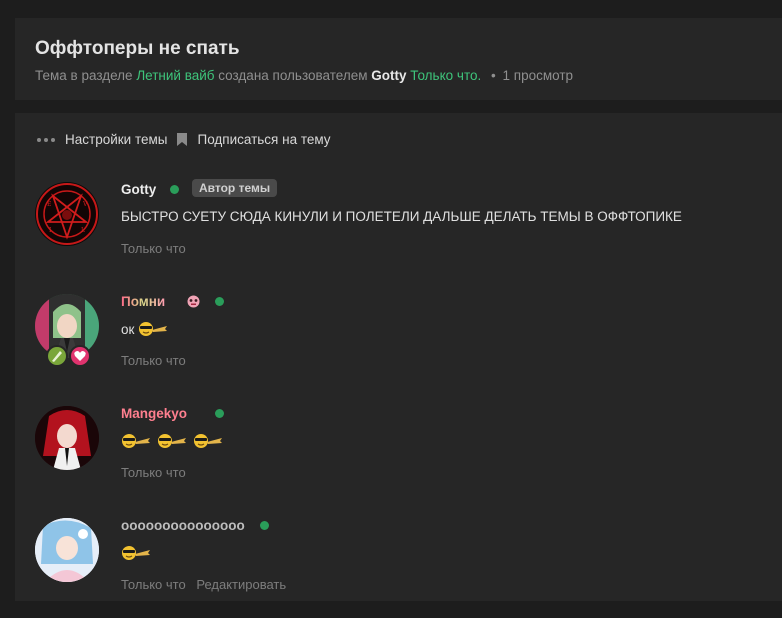 This screenshot has width=782, height=618. Describe the element at coordinates (116, 139) in the screenshot. I see `thread-settings-button: Настройки темы` at that location.